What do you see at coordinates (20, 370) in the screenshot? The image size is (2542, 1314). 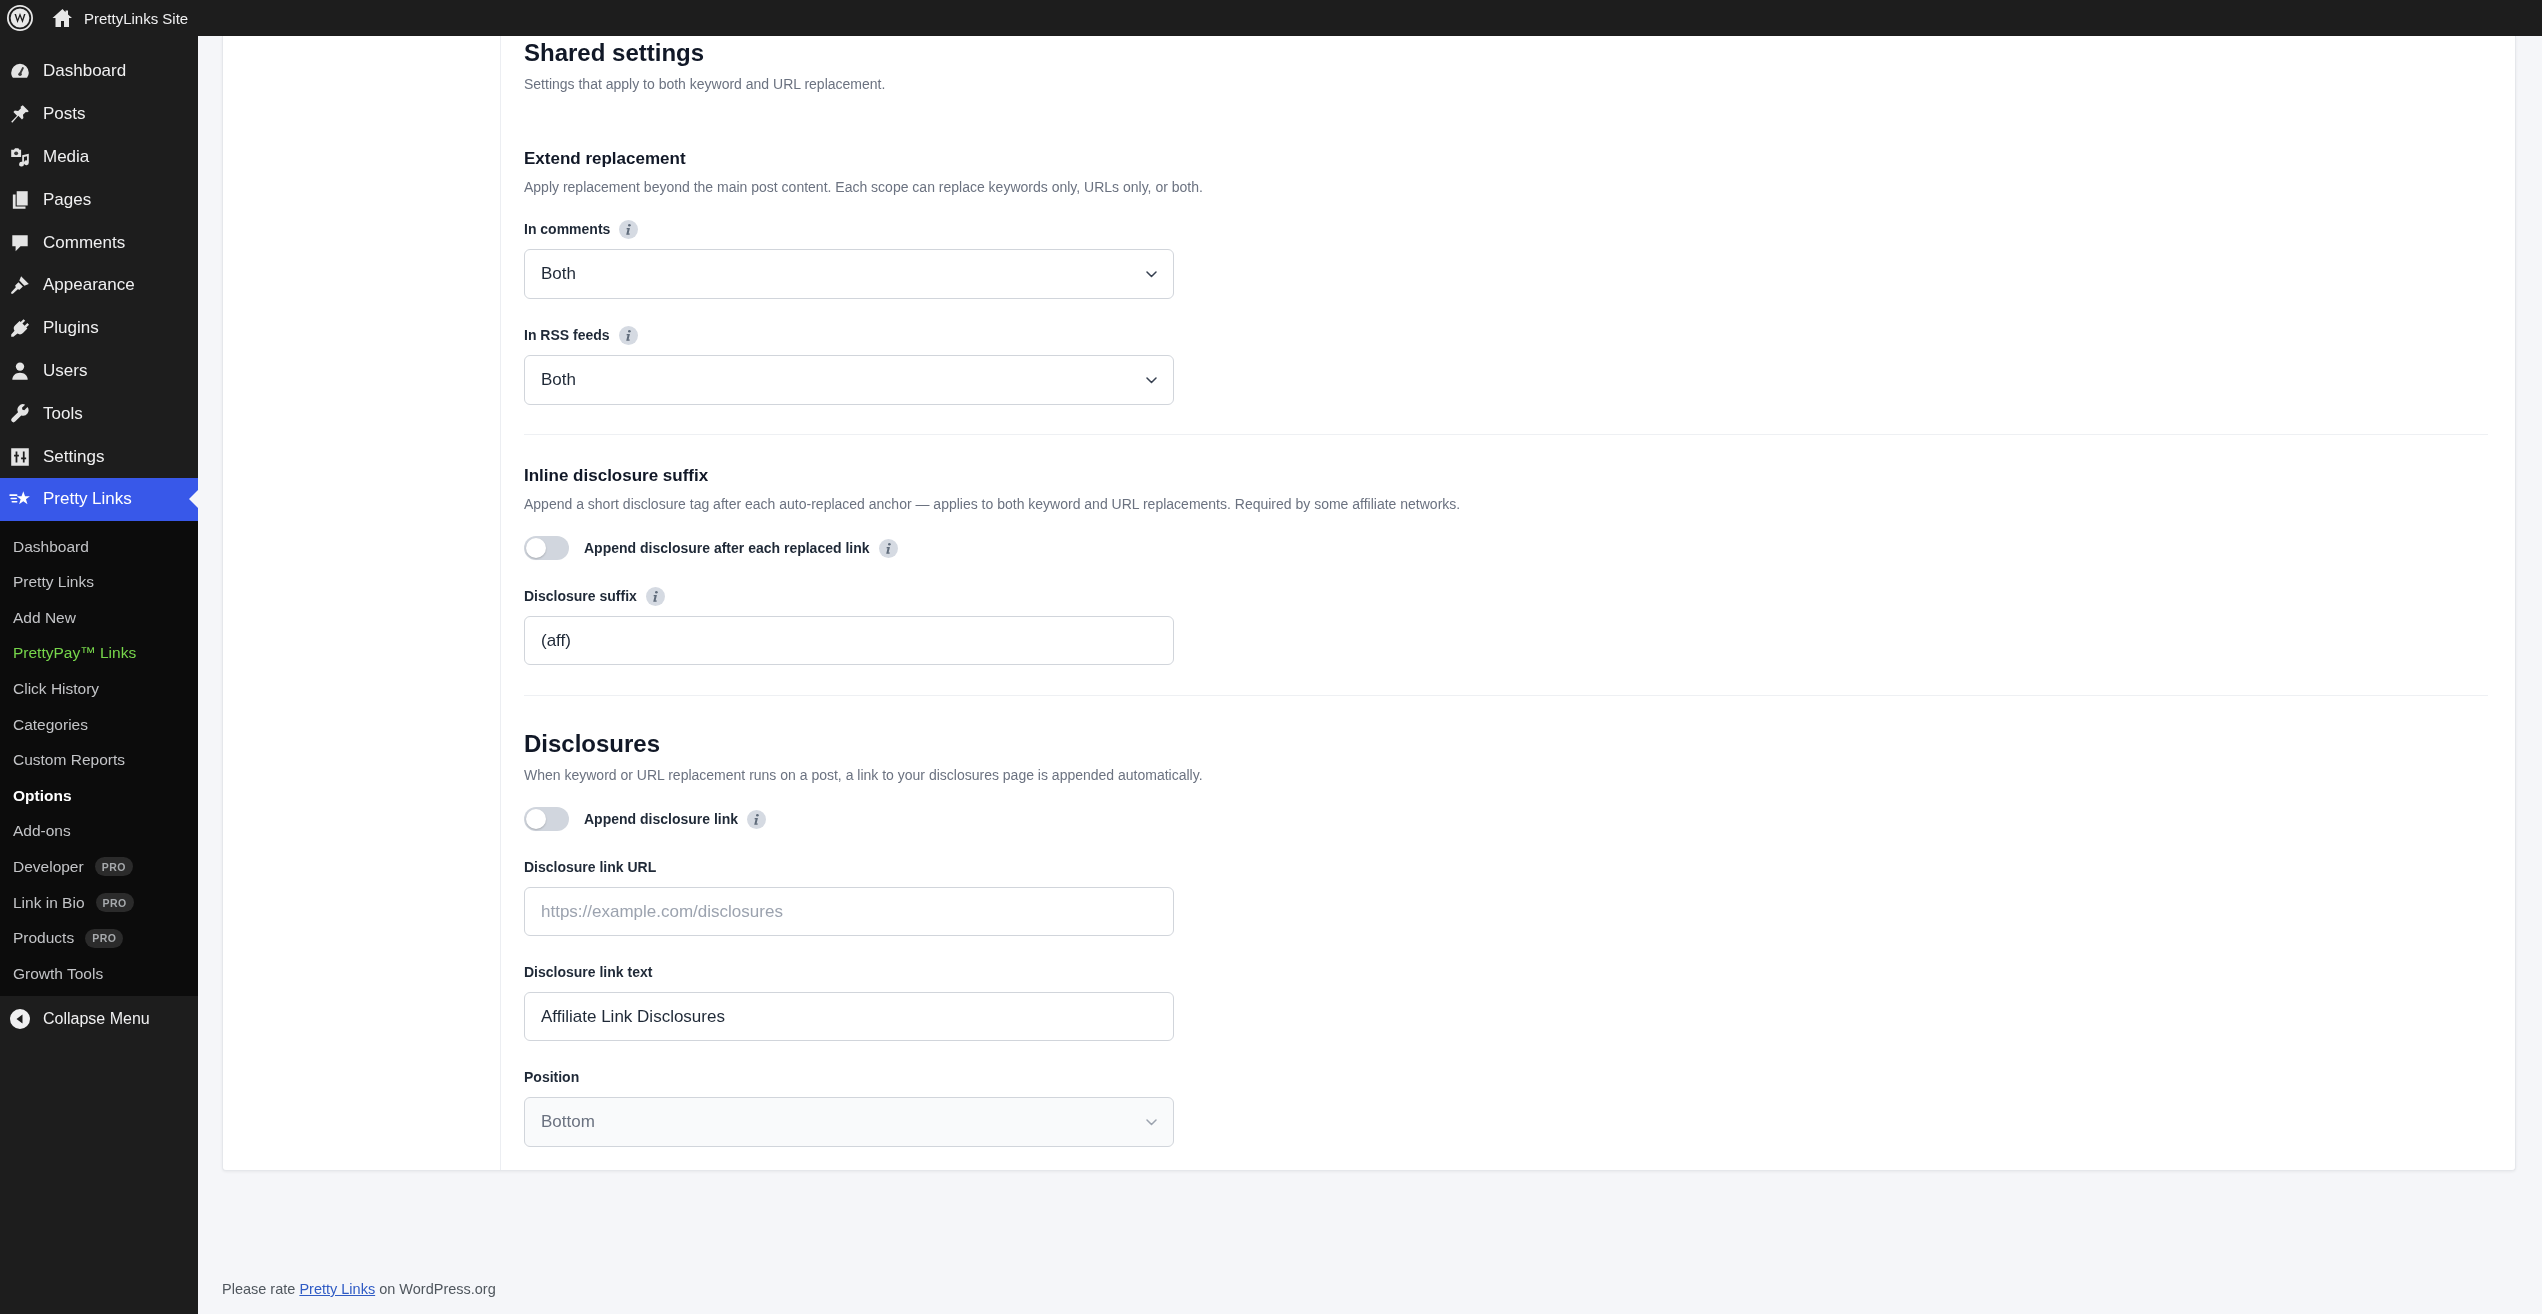 I see `person-icon` at bounding box center [20, 370].